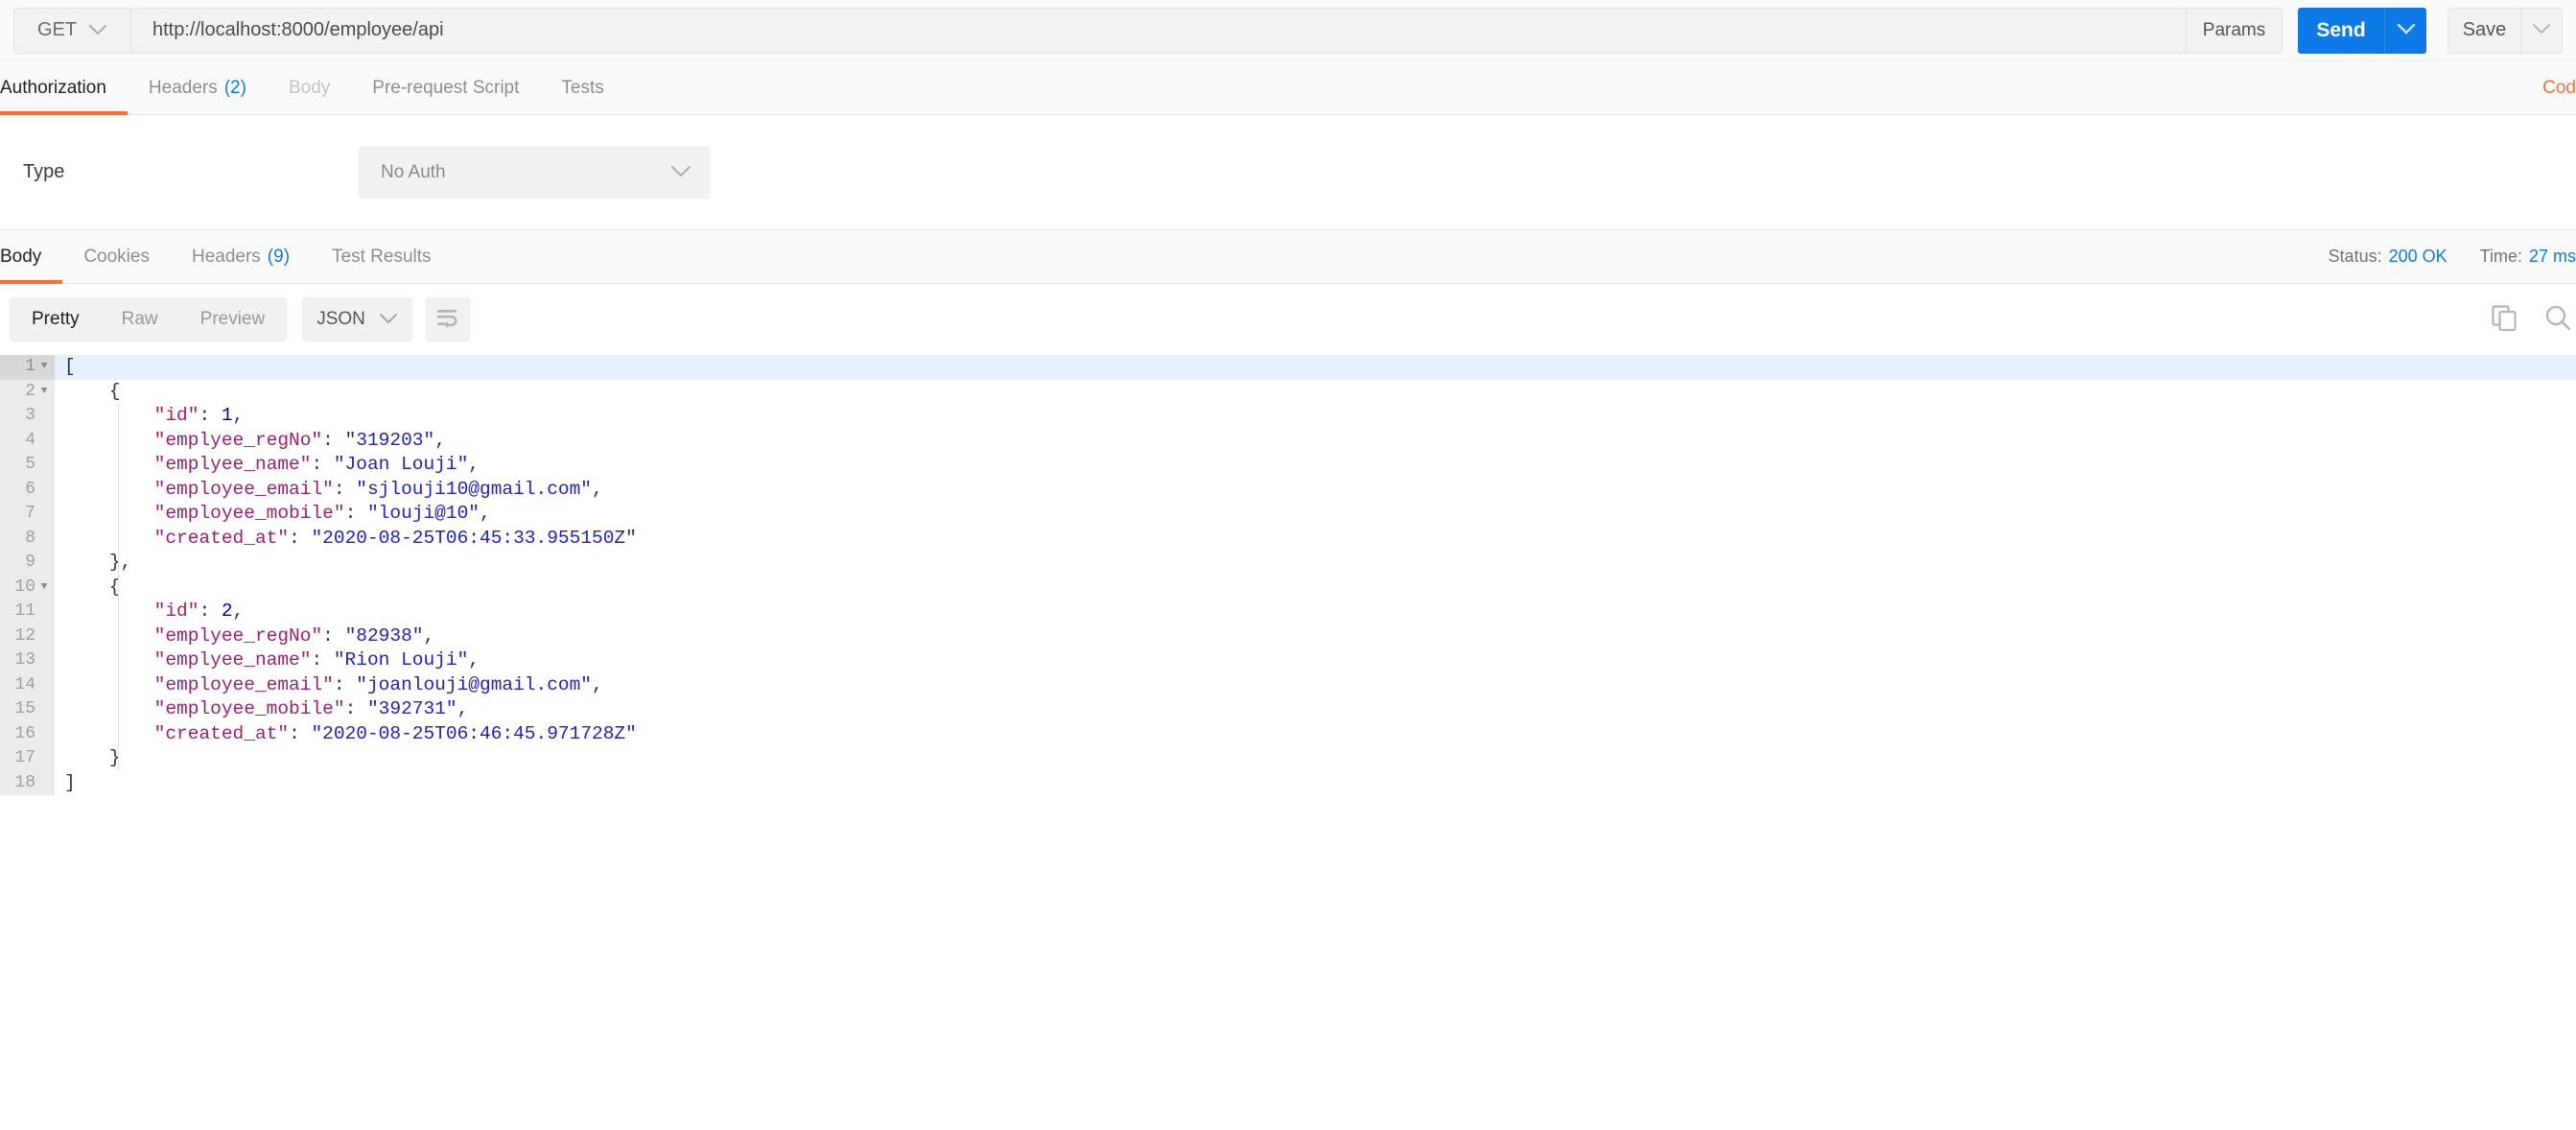  Describe the element at coordinates (2405, 30) in the screenshot. I see `send-options-button` at that location.